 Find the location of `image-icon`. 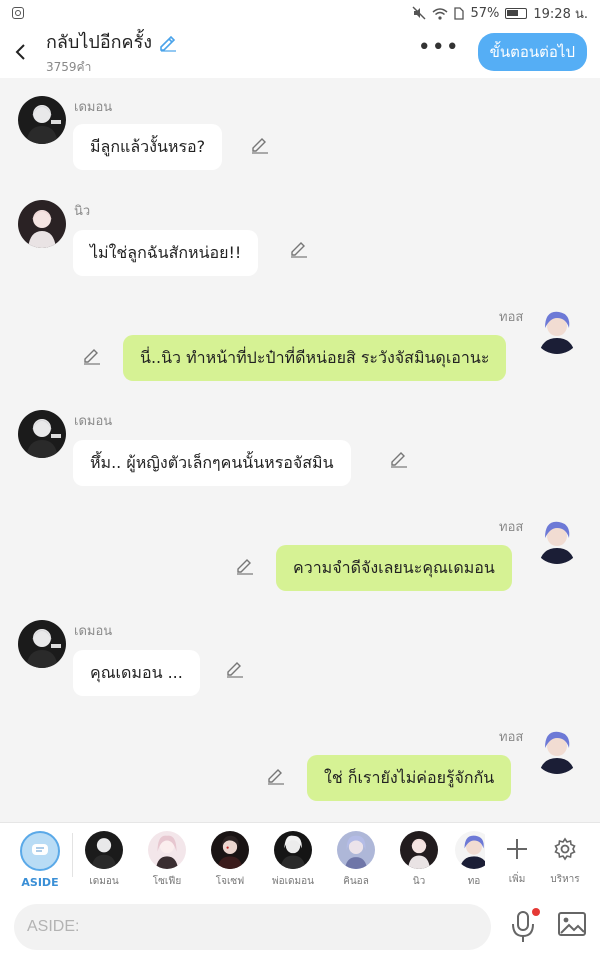

image-icon is located at coordinates (572, 924).